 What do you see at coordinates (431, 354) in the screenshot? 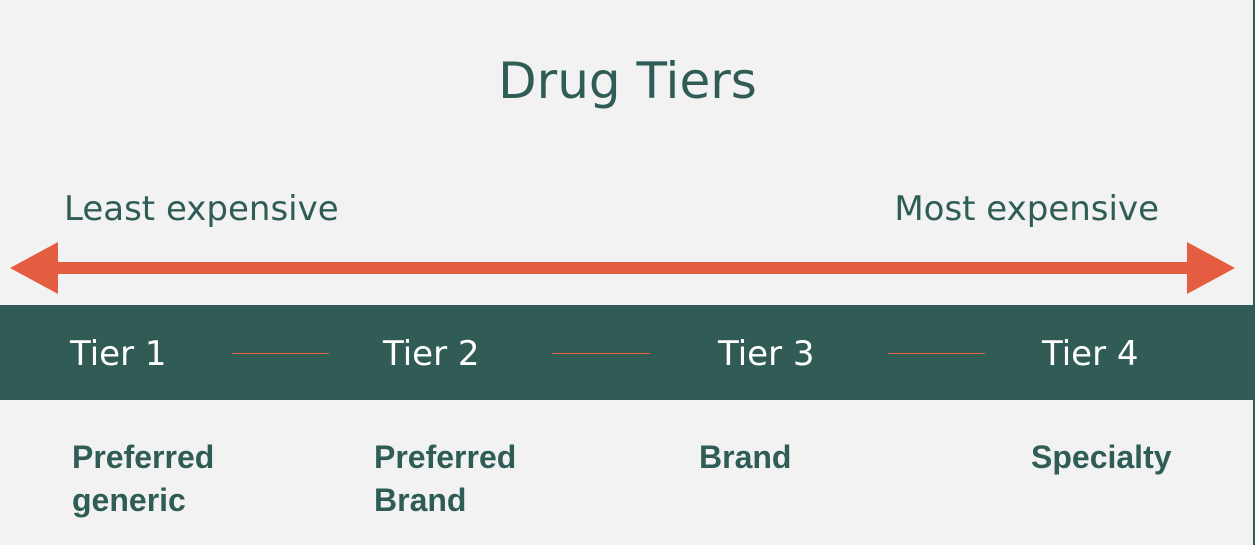
I see `tier-2-label: Tier 2` at bounding box center [431, 354].